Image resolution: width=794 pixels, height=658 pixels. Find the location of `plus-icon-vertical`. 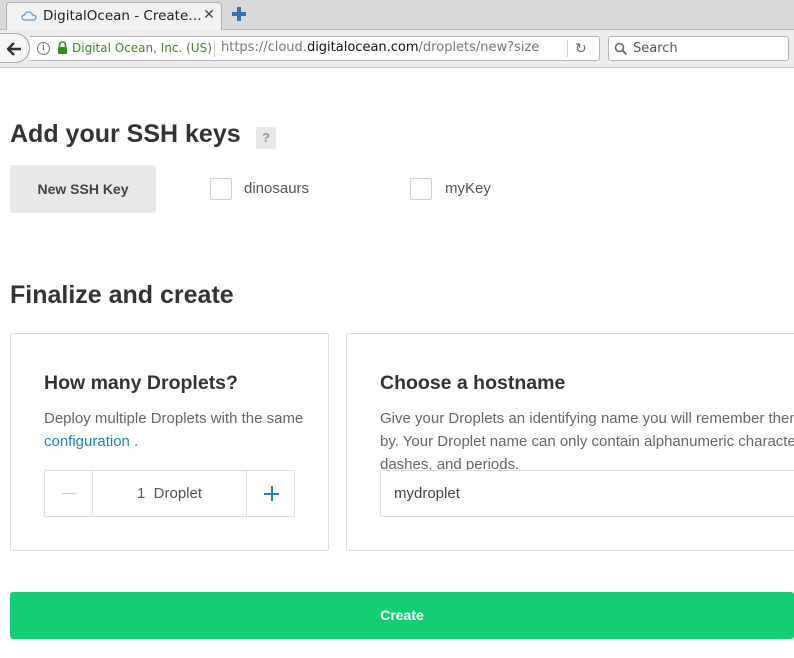

plus-icon-vertical is located at coordinates (272, 493).